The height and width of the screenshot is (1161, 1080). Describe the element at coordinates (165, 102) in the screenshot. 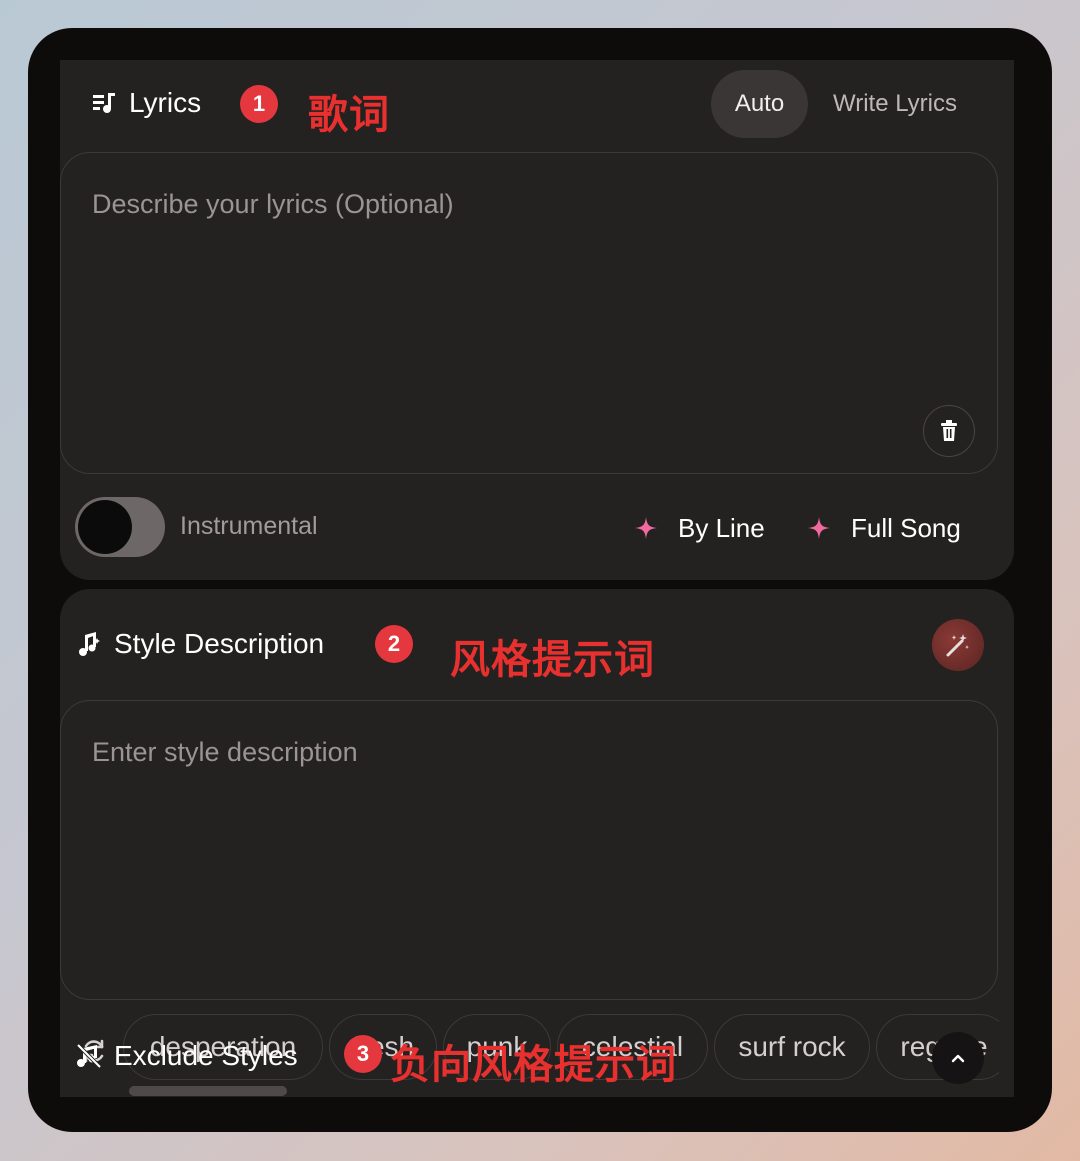

I see `lyrics-title: Lyrics` at that location.